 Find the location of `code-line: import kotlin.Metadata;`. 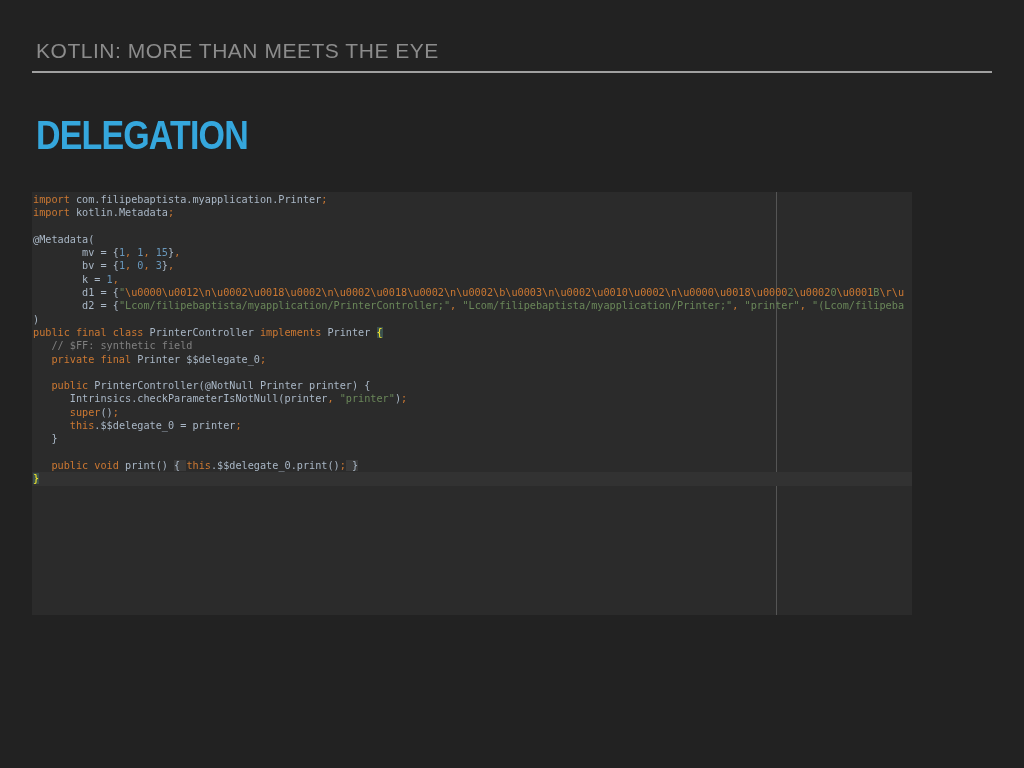

code-line: import kotlin.Metadata; is located at coordinates (104, 213).